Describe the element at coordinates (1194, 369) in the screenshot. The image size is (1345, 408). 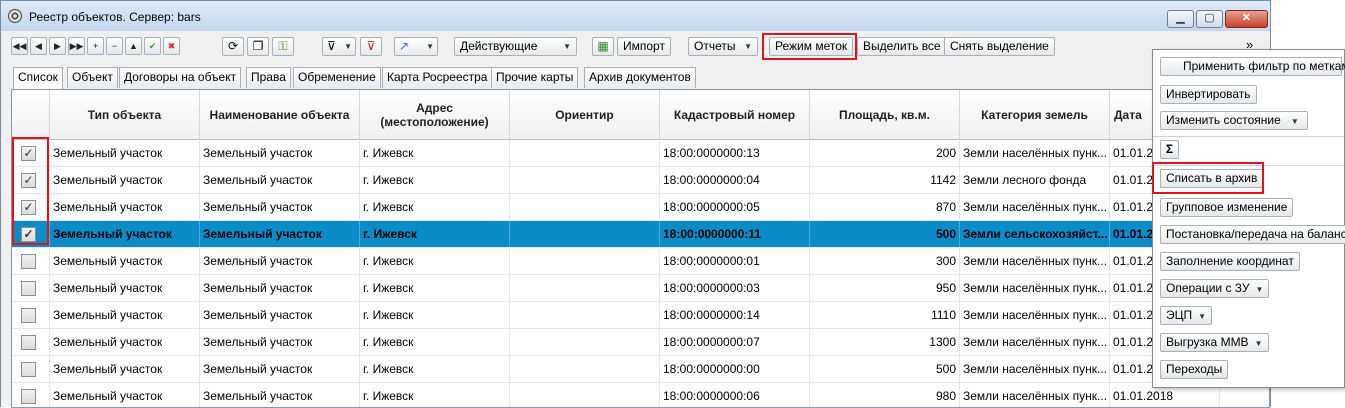
I see `transitions-button: Переходы` at that location.